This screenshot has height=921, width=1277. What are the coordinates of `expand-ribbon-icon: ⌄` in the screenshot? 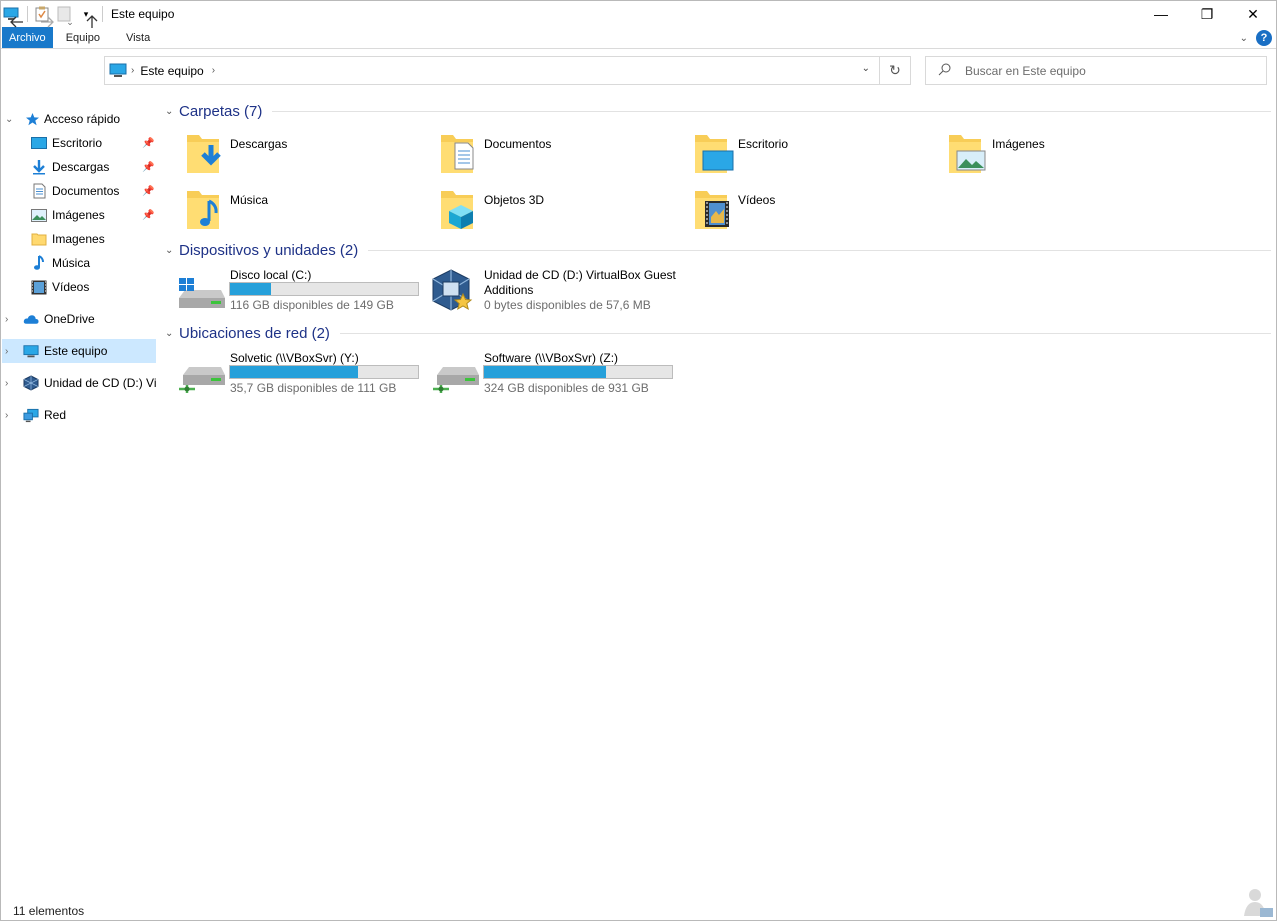 It's located at (1244, 38).